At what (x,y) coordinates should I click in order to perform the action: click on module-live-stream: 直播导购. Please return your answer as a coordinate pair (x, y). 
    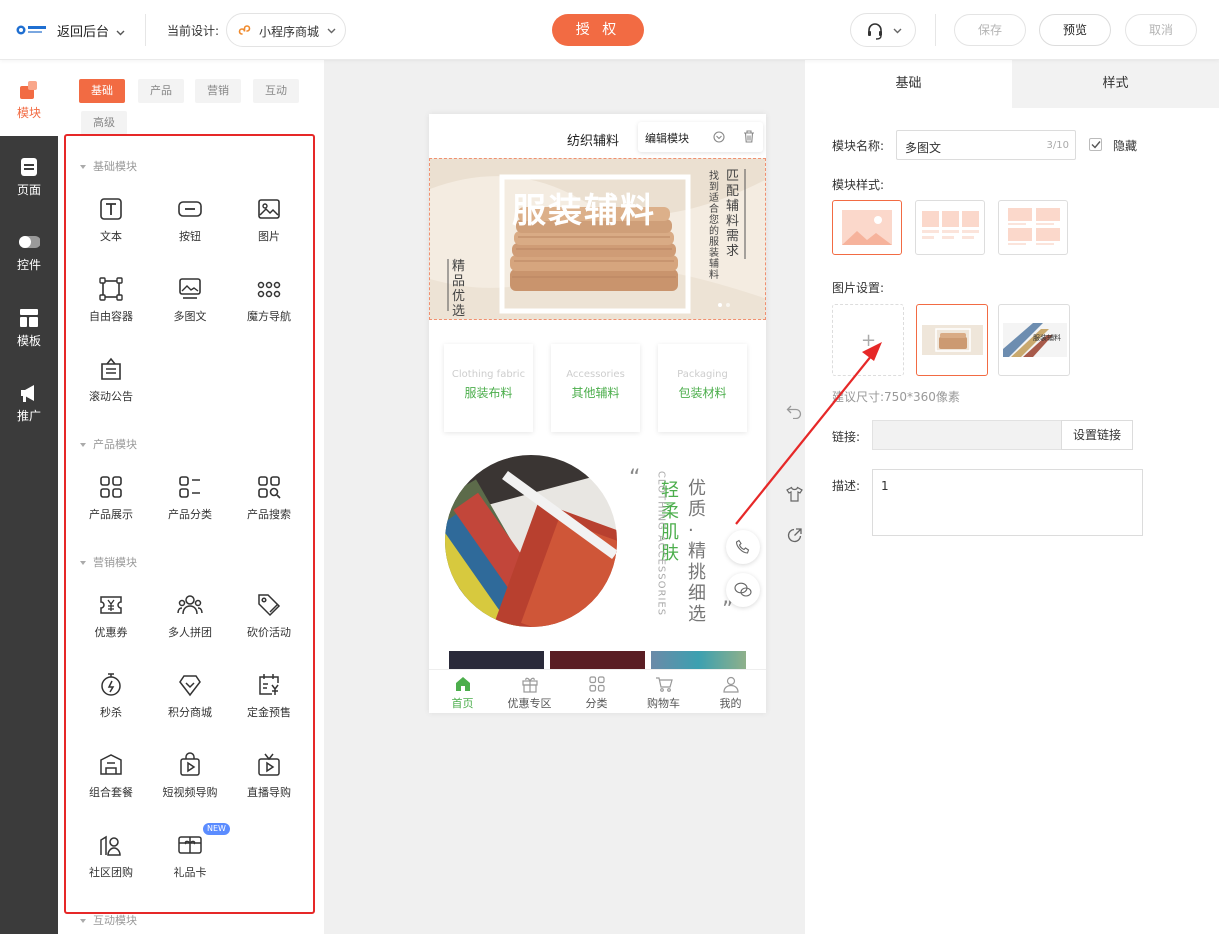
    Looking at the image, I should click on (269, 776).